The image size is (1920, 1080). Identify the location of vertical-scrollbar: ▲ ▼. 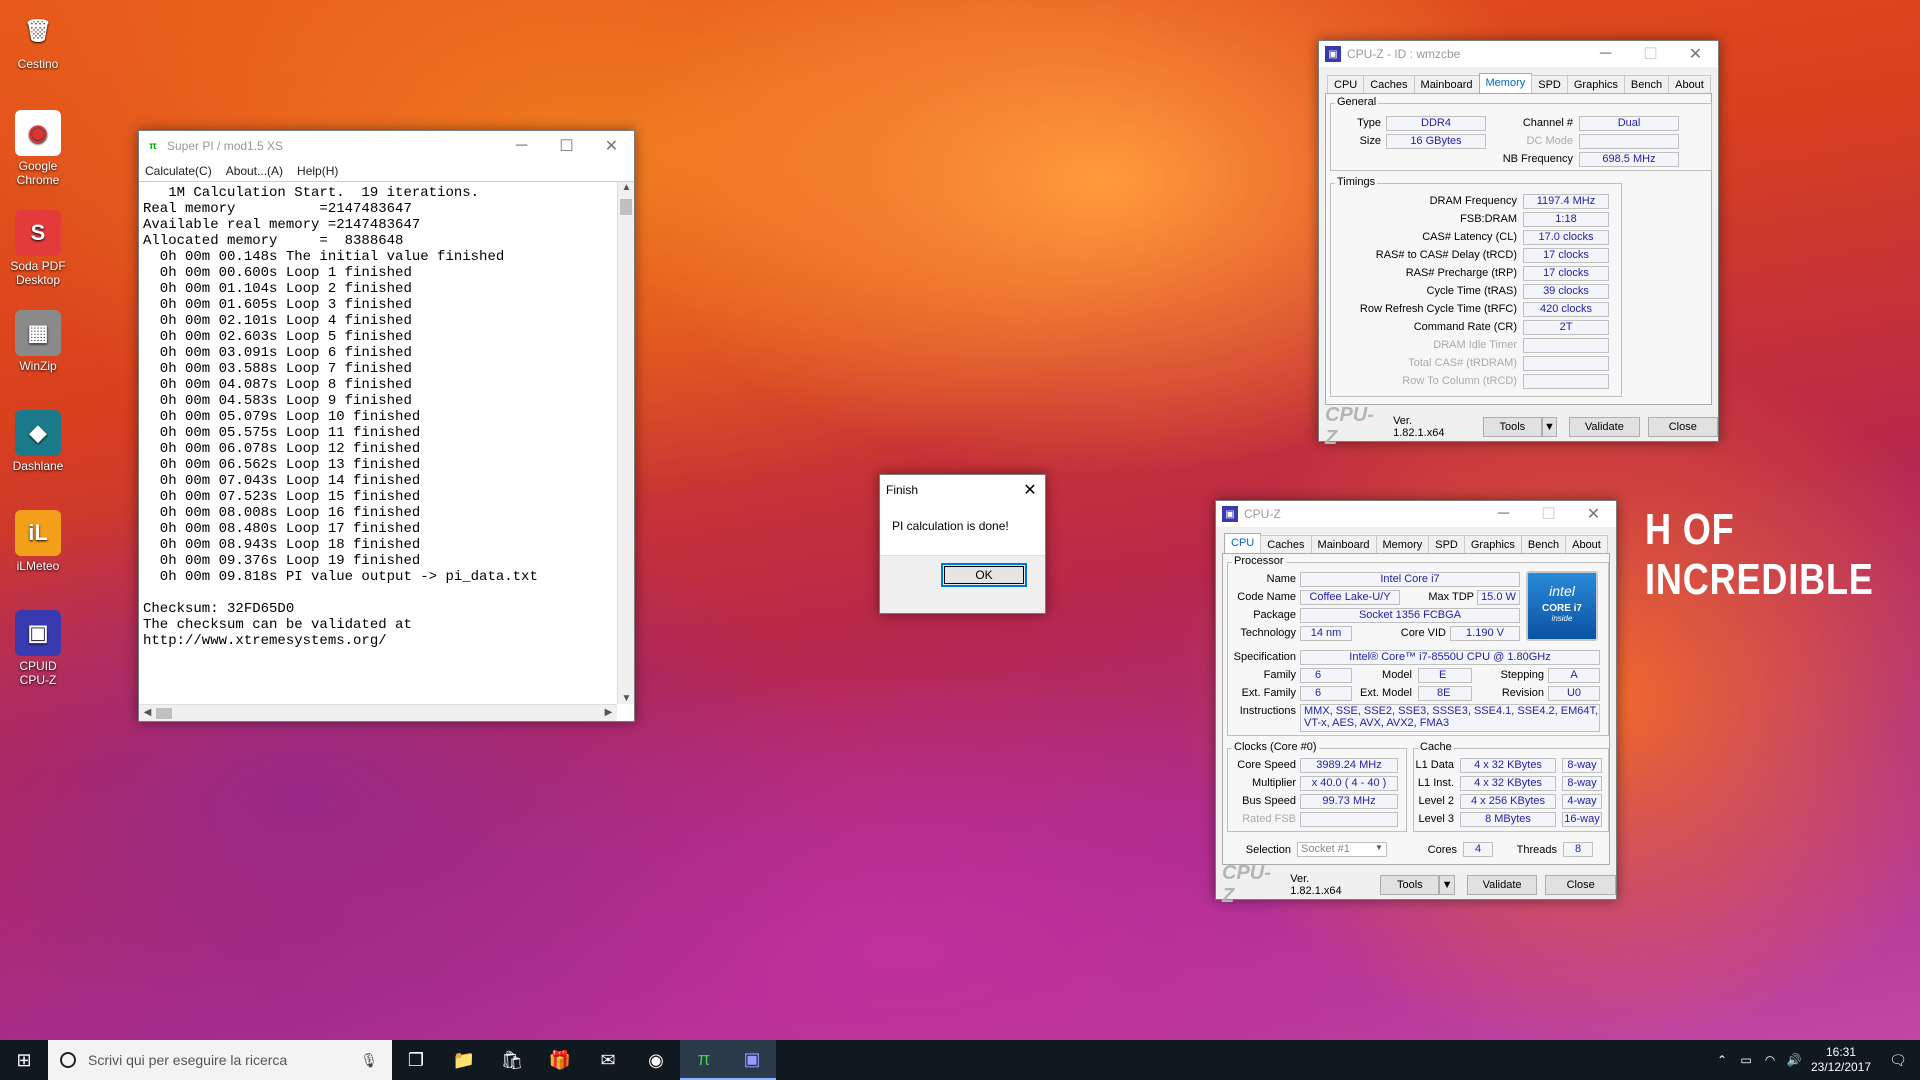
(625, 443).